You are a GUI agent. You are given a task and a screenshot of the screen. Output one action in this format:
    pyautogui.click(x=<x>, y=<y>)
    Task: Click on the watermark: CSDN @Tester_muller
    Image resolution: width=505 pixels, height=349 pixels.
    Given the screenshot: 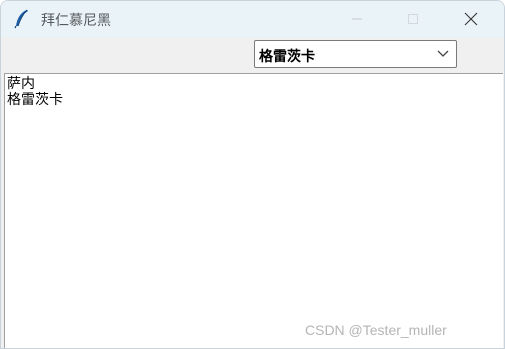 What is the action you would take?
    pyautogui.click(x=376, y=330)
    